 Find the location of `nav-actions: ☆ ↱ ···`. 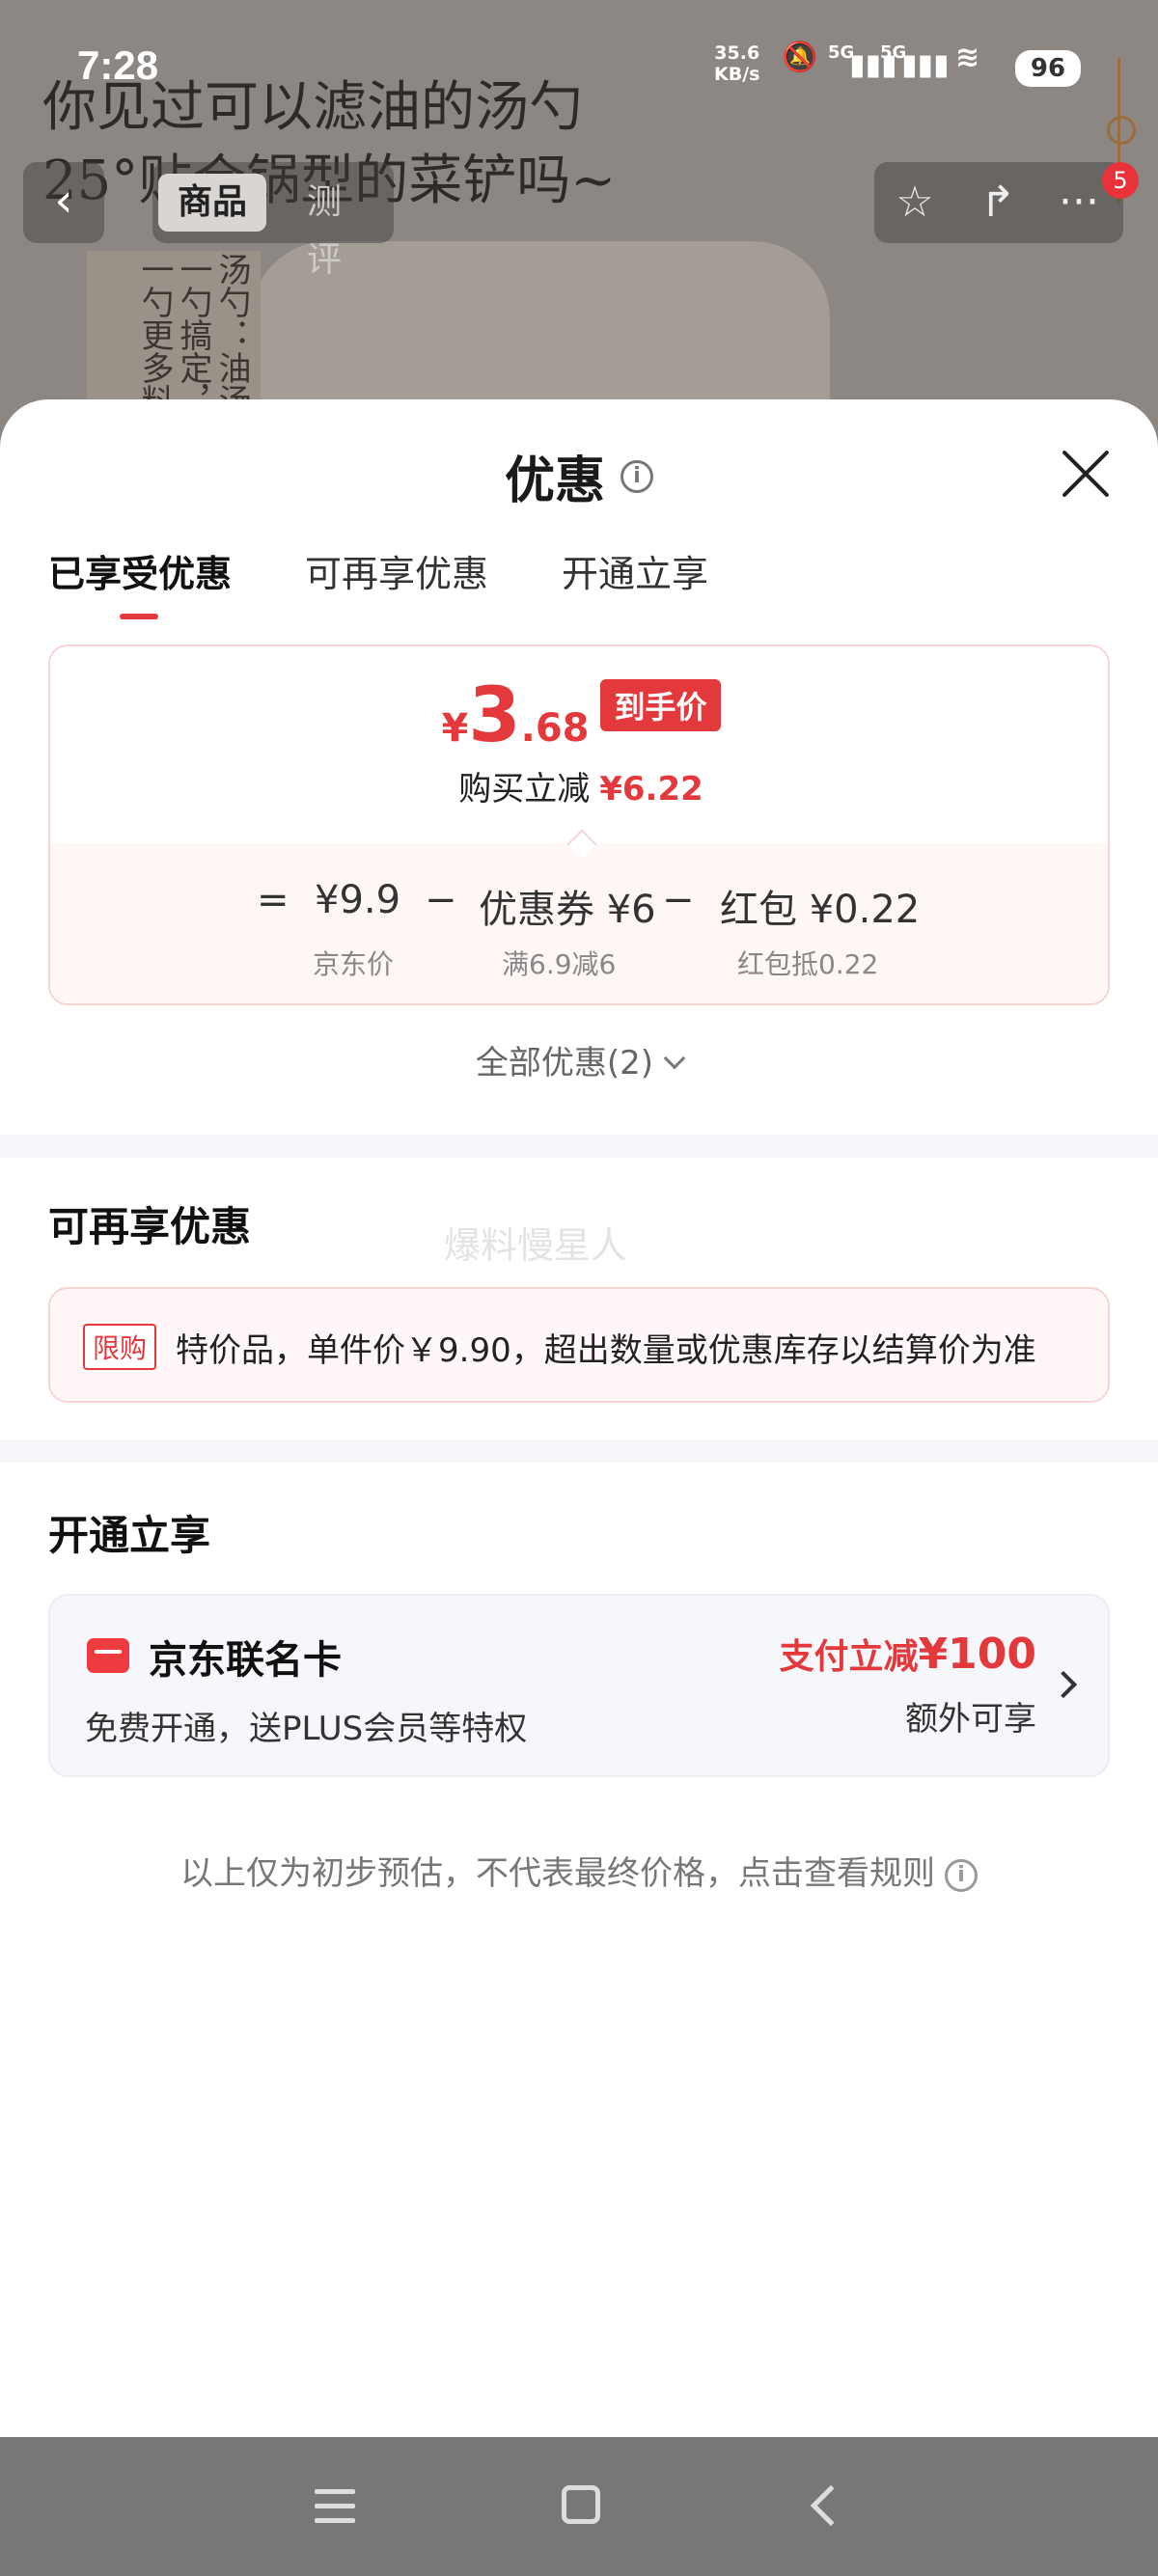

nav-actions: ☆ ↱ ··· is located at coordinates (998, 202).